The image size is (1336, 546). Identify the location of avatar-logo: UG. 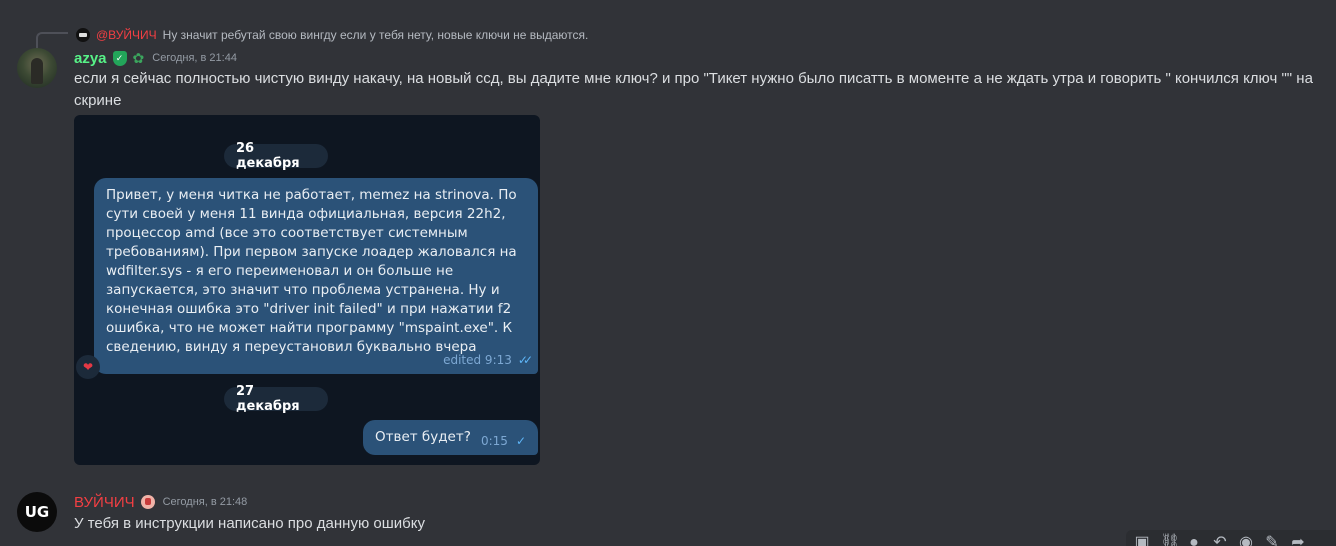
(37, 512).